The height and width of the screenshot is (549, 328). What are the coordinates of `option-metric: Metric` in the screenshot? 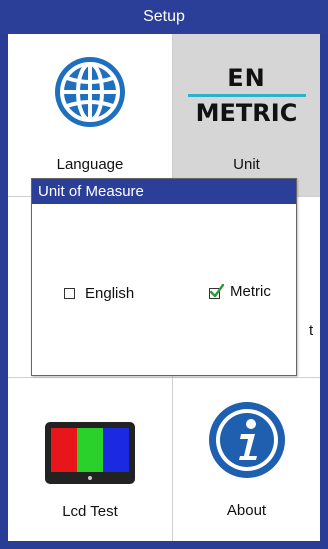 It's located at (240, 291).